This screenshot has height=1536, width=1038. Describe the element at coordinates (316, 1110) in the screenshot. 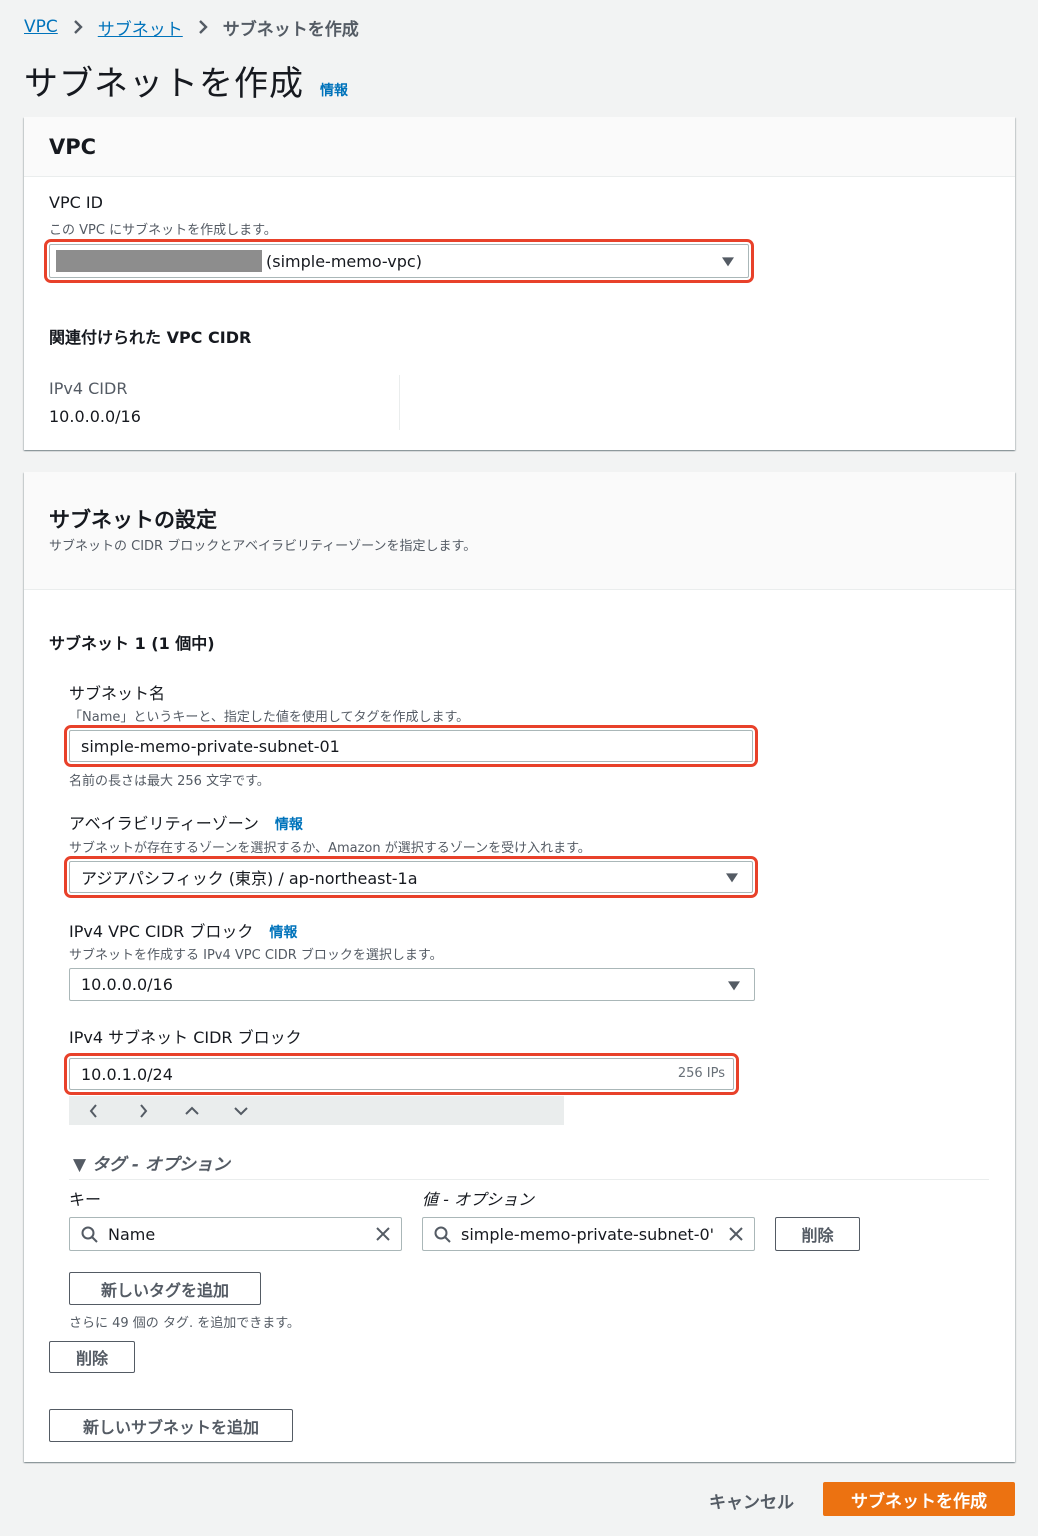

I see `cidr-nav-strip` at that location.